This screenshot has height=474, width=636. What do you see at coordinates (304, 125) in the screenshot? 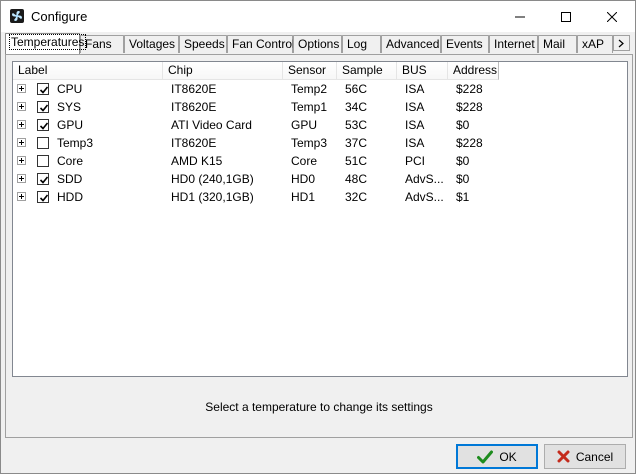
I see `cell-sensor: GPU` at bounding box center [304, 125].